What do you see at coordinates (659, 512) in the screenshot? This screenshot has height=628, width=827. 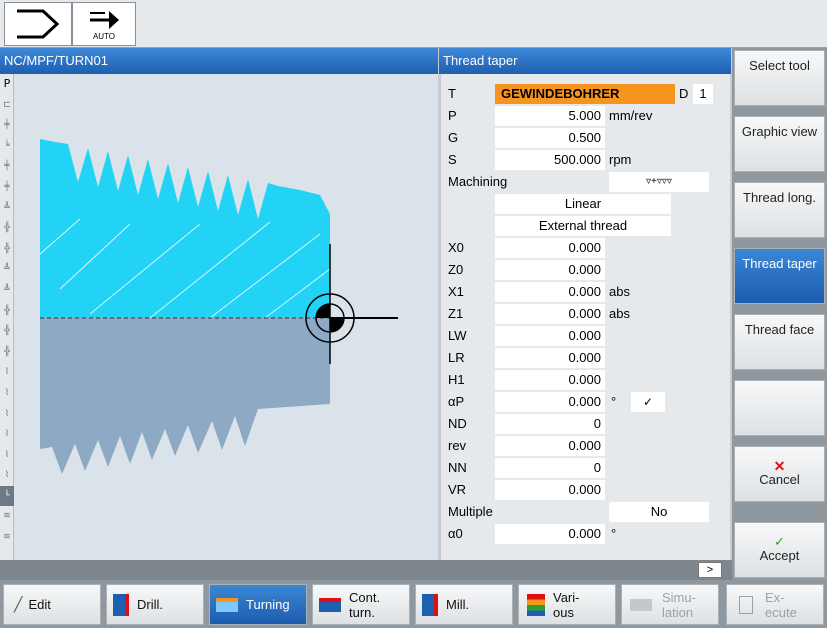 I see `multiple-select: No` at bounding box center [659, 512].